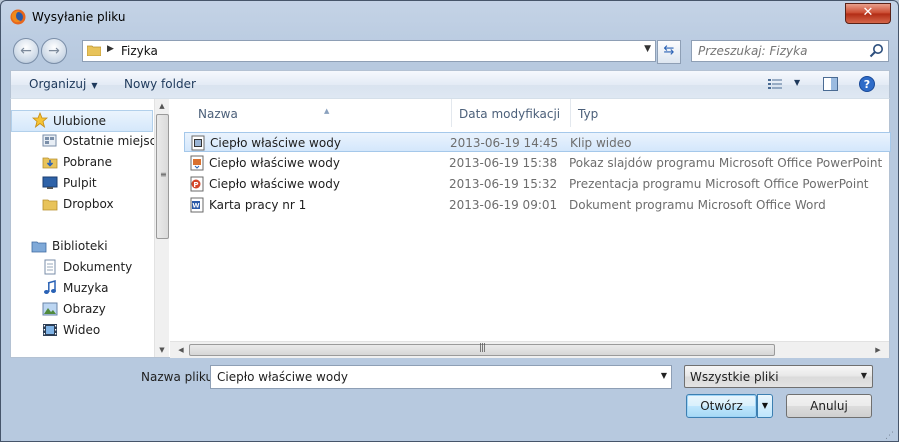 This screenshot has height=442, width=899. Describe the element at coordinates (588, 114) in the screenshot. I see `column-label-type: Typ` at that location.